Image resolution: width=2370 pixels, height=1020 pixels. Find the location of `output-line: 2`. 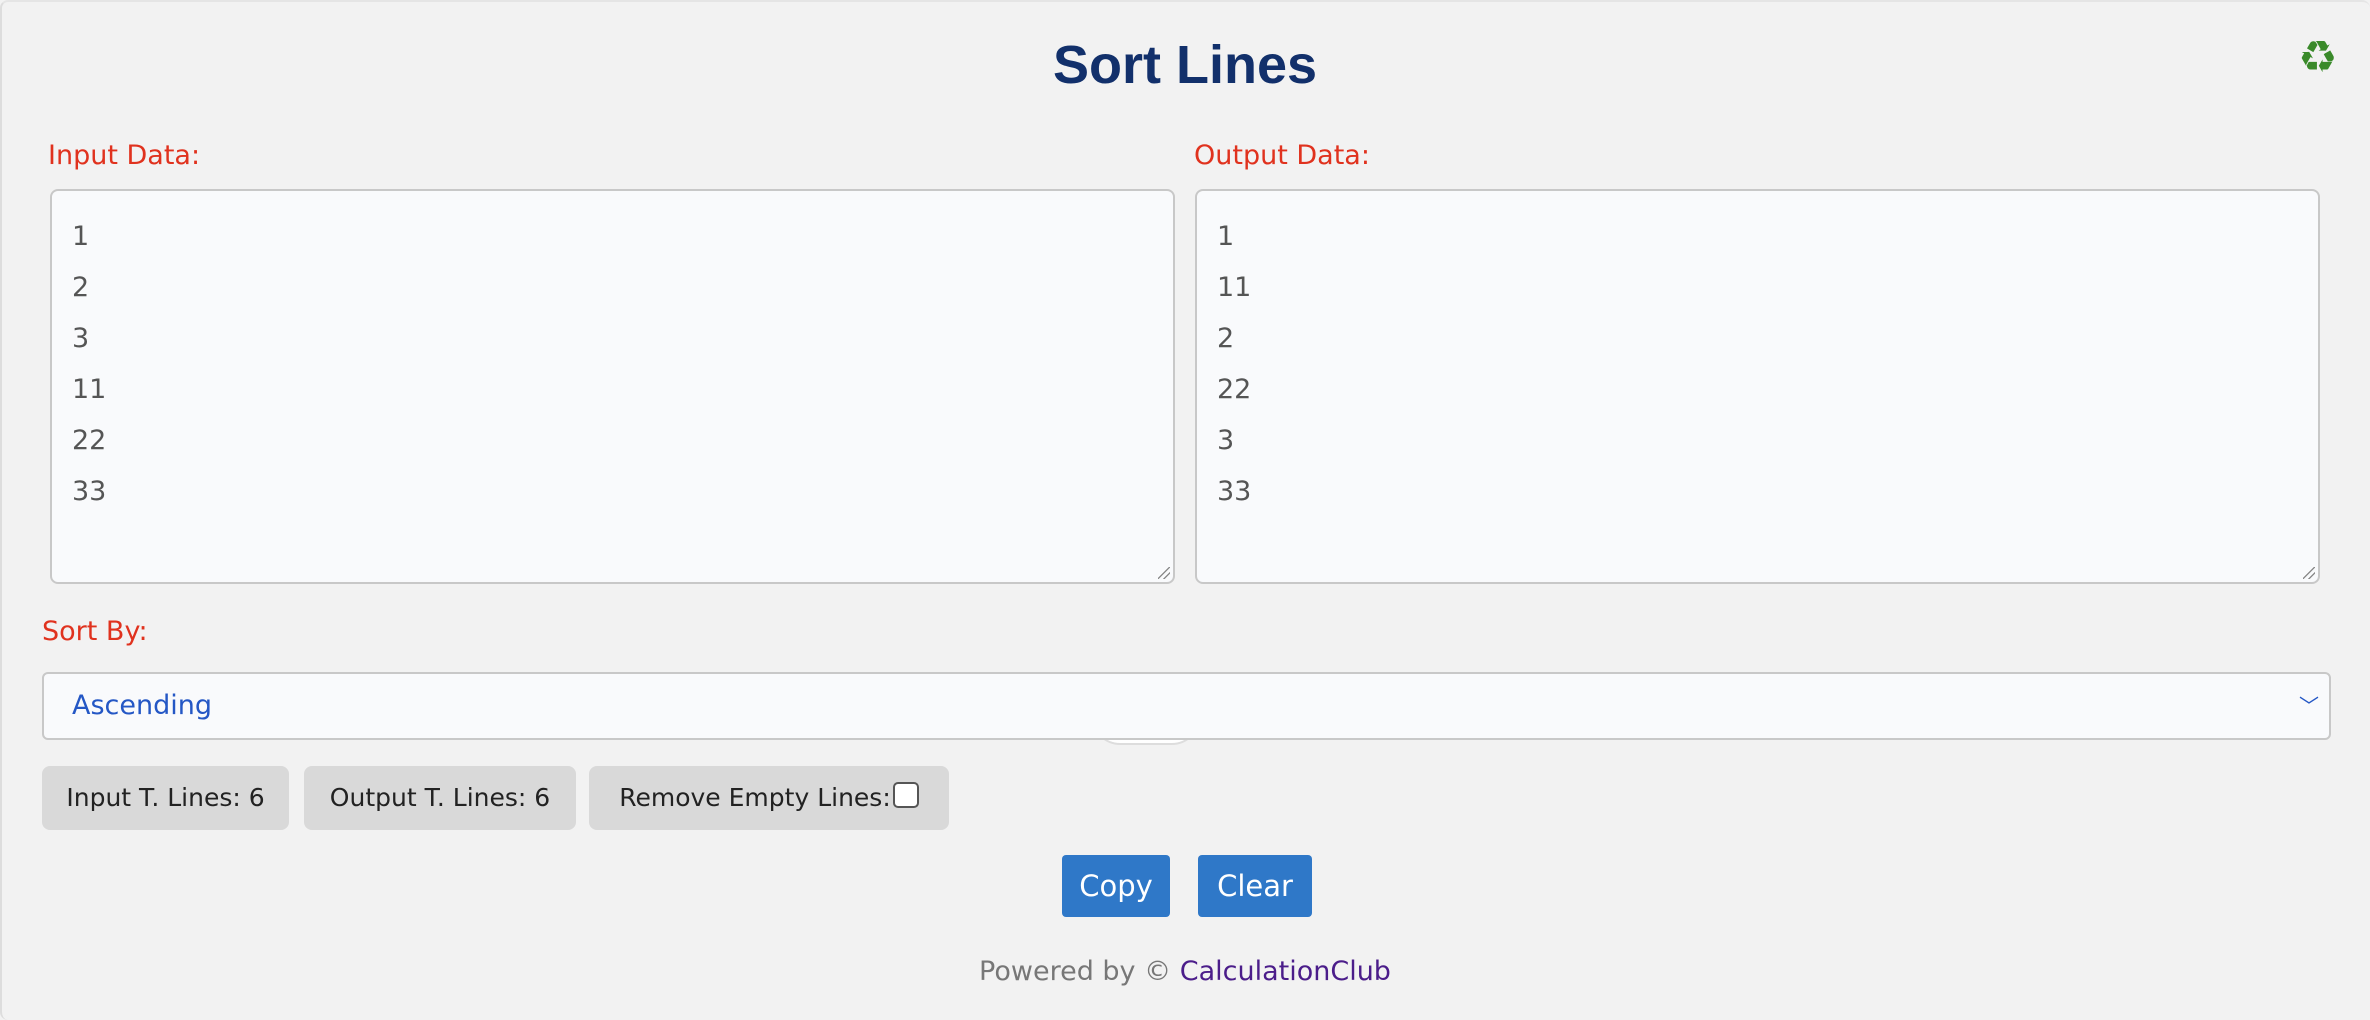

output-line: 2 is located at coordinates (1226, 338).